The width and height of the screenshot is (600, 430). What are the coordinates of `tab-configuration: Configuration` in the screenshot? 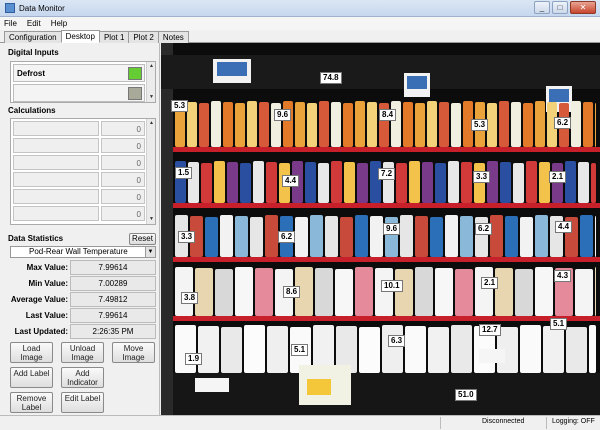 It's located at (33, 37).